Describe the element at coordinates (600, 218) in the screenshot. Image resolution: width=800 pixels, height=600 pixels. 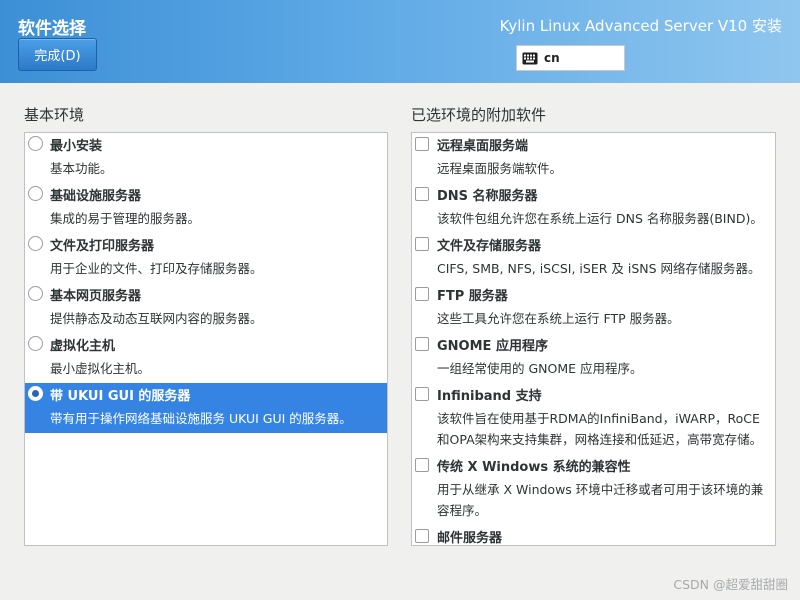
I see `option-description: 该软件包组允许您在系统上运行 DNS 名称服务器(BIND)。` at that location.